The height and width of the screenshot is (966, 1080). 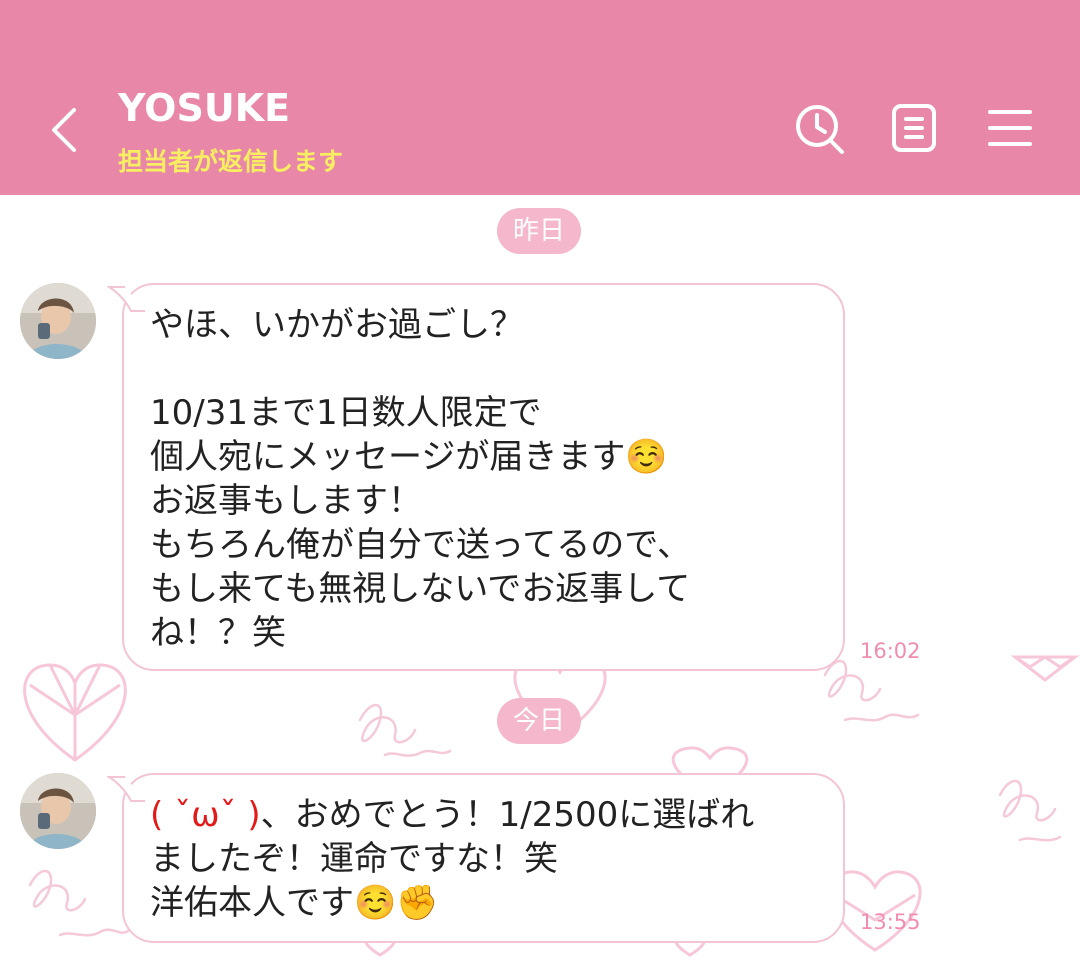 I want to click on message-time: 16:02, so click(x=890, y=651).